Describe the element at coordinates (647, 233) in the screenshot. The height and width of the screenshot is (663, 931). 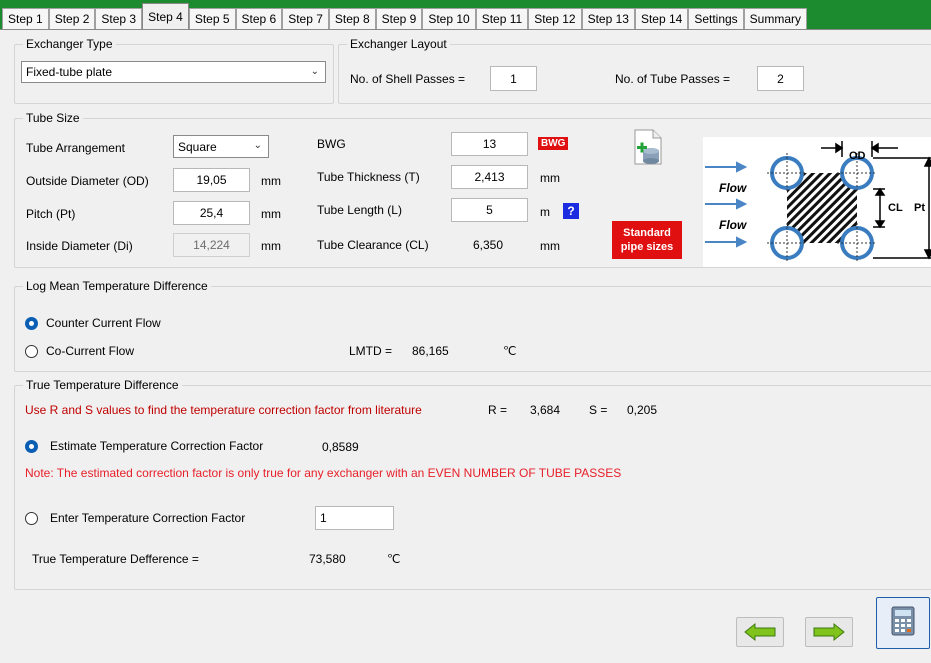
I see `std-pipe-line1: Standard` at that location.